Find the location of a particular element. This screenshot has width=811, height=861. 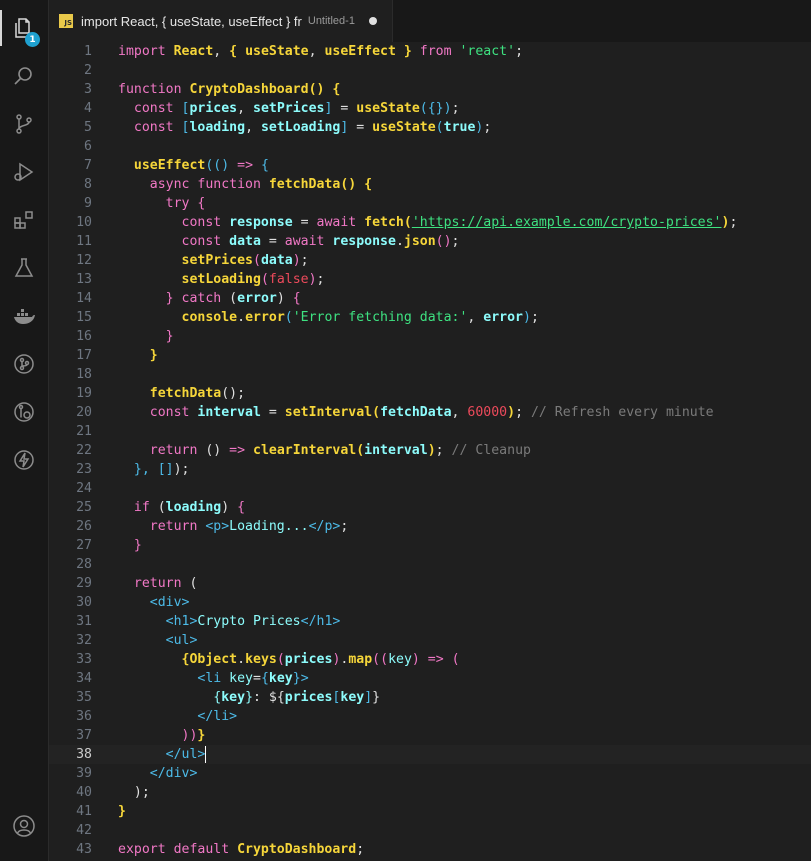

code-line: 36 </li> is located at coordinates (430, 716).